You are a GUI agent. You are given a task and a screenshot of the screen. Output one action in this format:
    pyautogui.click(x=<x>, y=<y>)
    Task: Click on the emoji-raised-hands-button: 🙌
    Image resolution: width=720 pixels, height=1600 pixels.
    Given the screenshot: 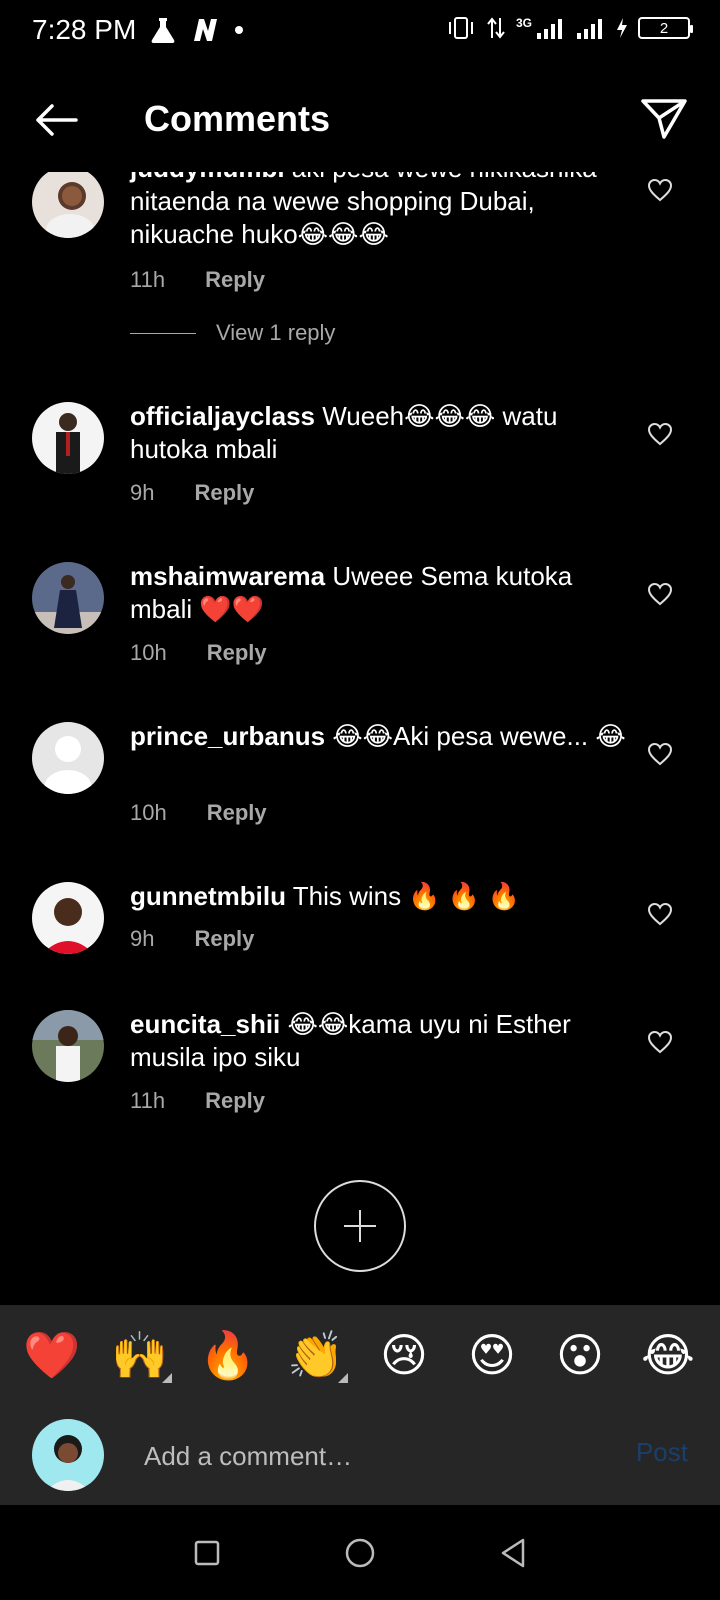 What is the action you would take?
    pyautogui.click(x=140, y=1355)
    